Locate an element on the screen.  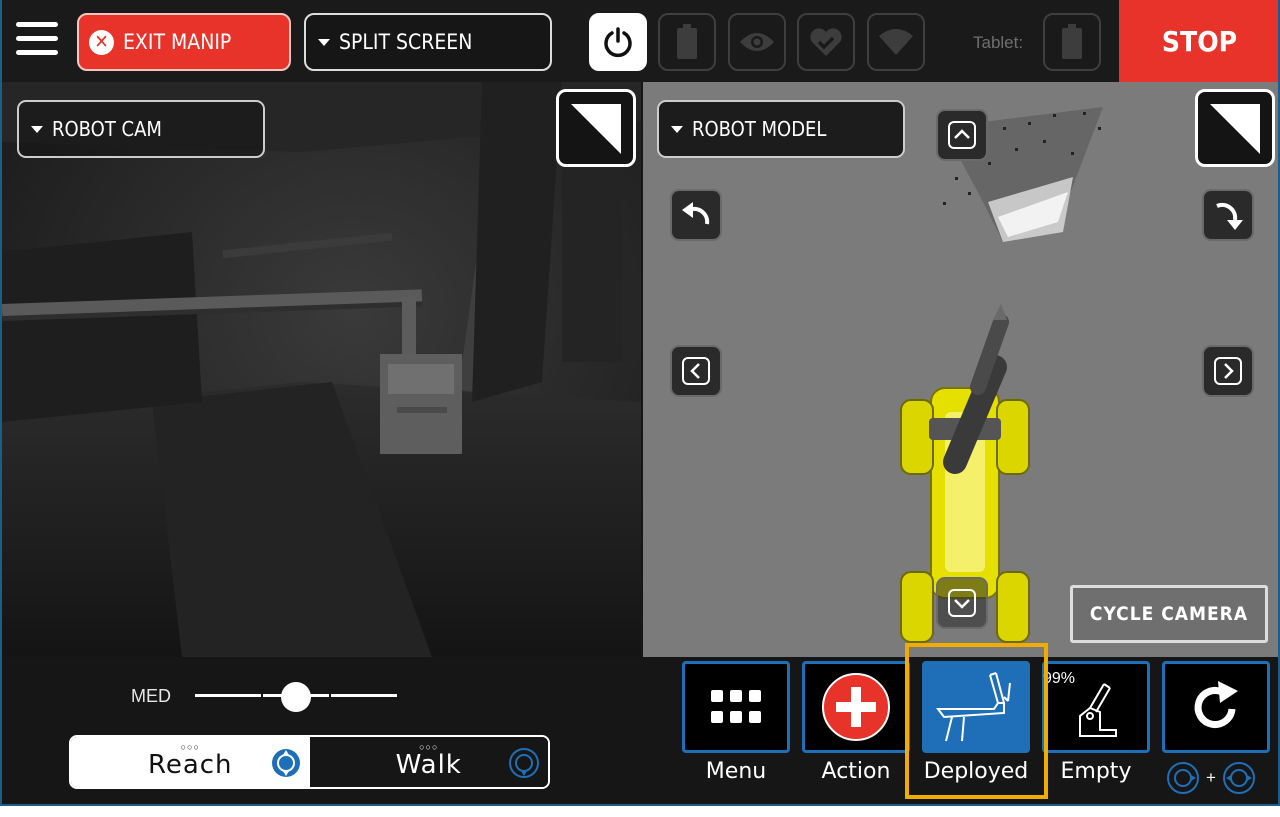
camera-source-label: ROBOT CAM is located at coordinates (107, 129).